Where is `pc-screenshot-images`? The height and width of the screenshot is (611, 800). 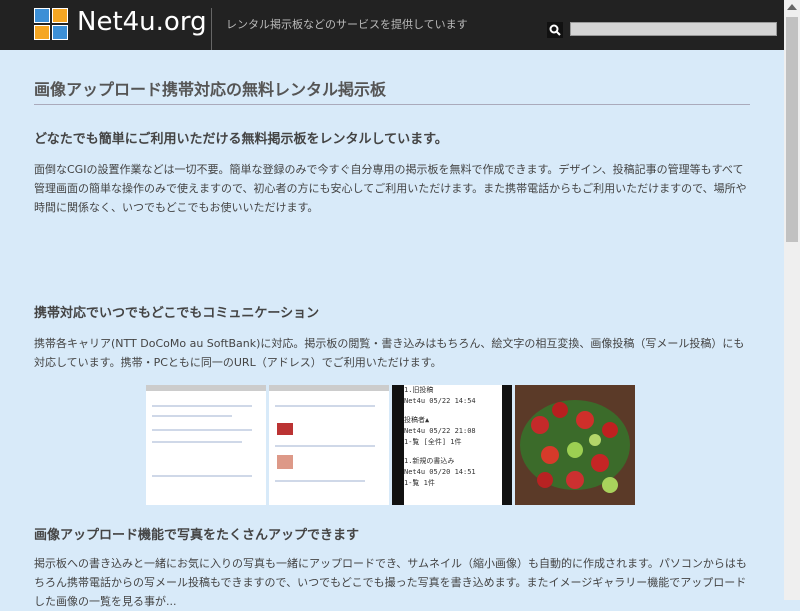 pc-screenshot-images is located at coordinates (329, 445).